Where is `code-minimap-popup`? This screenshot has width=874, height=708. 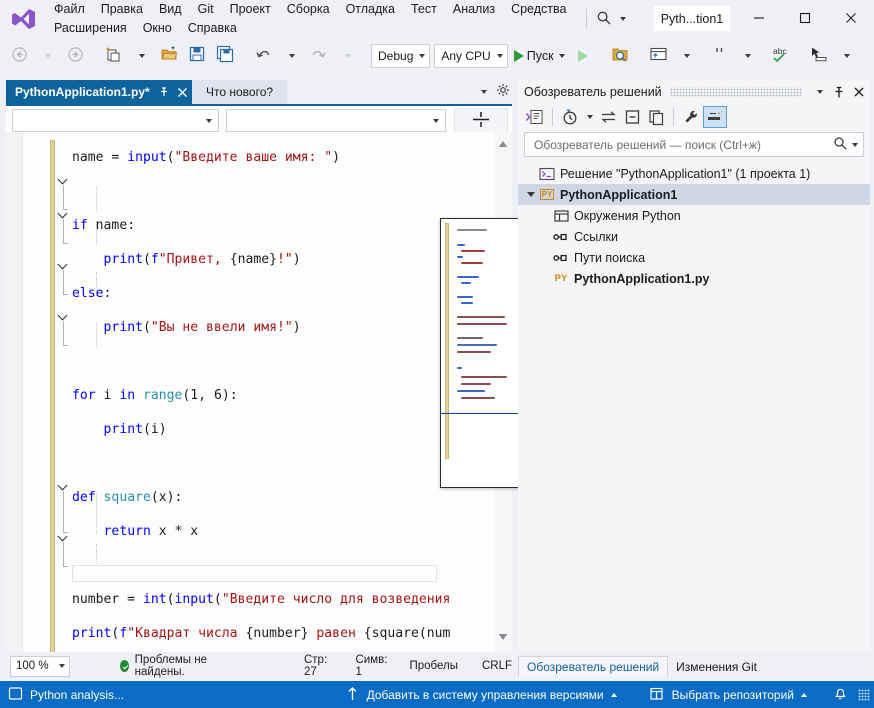
code-minimap-popup is located at coordinates (480, 353).